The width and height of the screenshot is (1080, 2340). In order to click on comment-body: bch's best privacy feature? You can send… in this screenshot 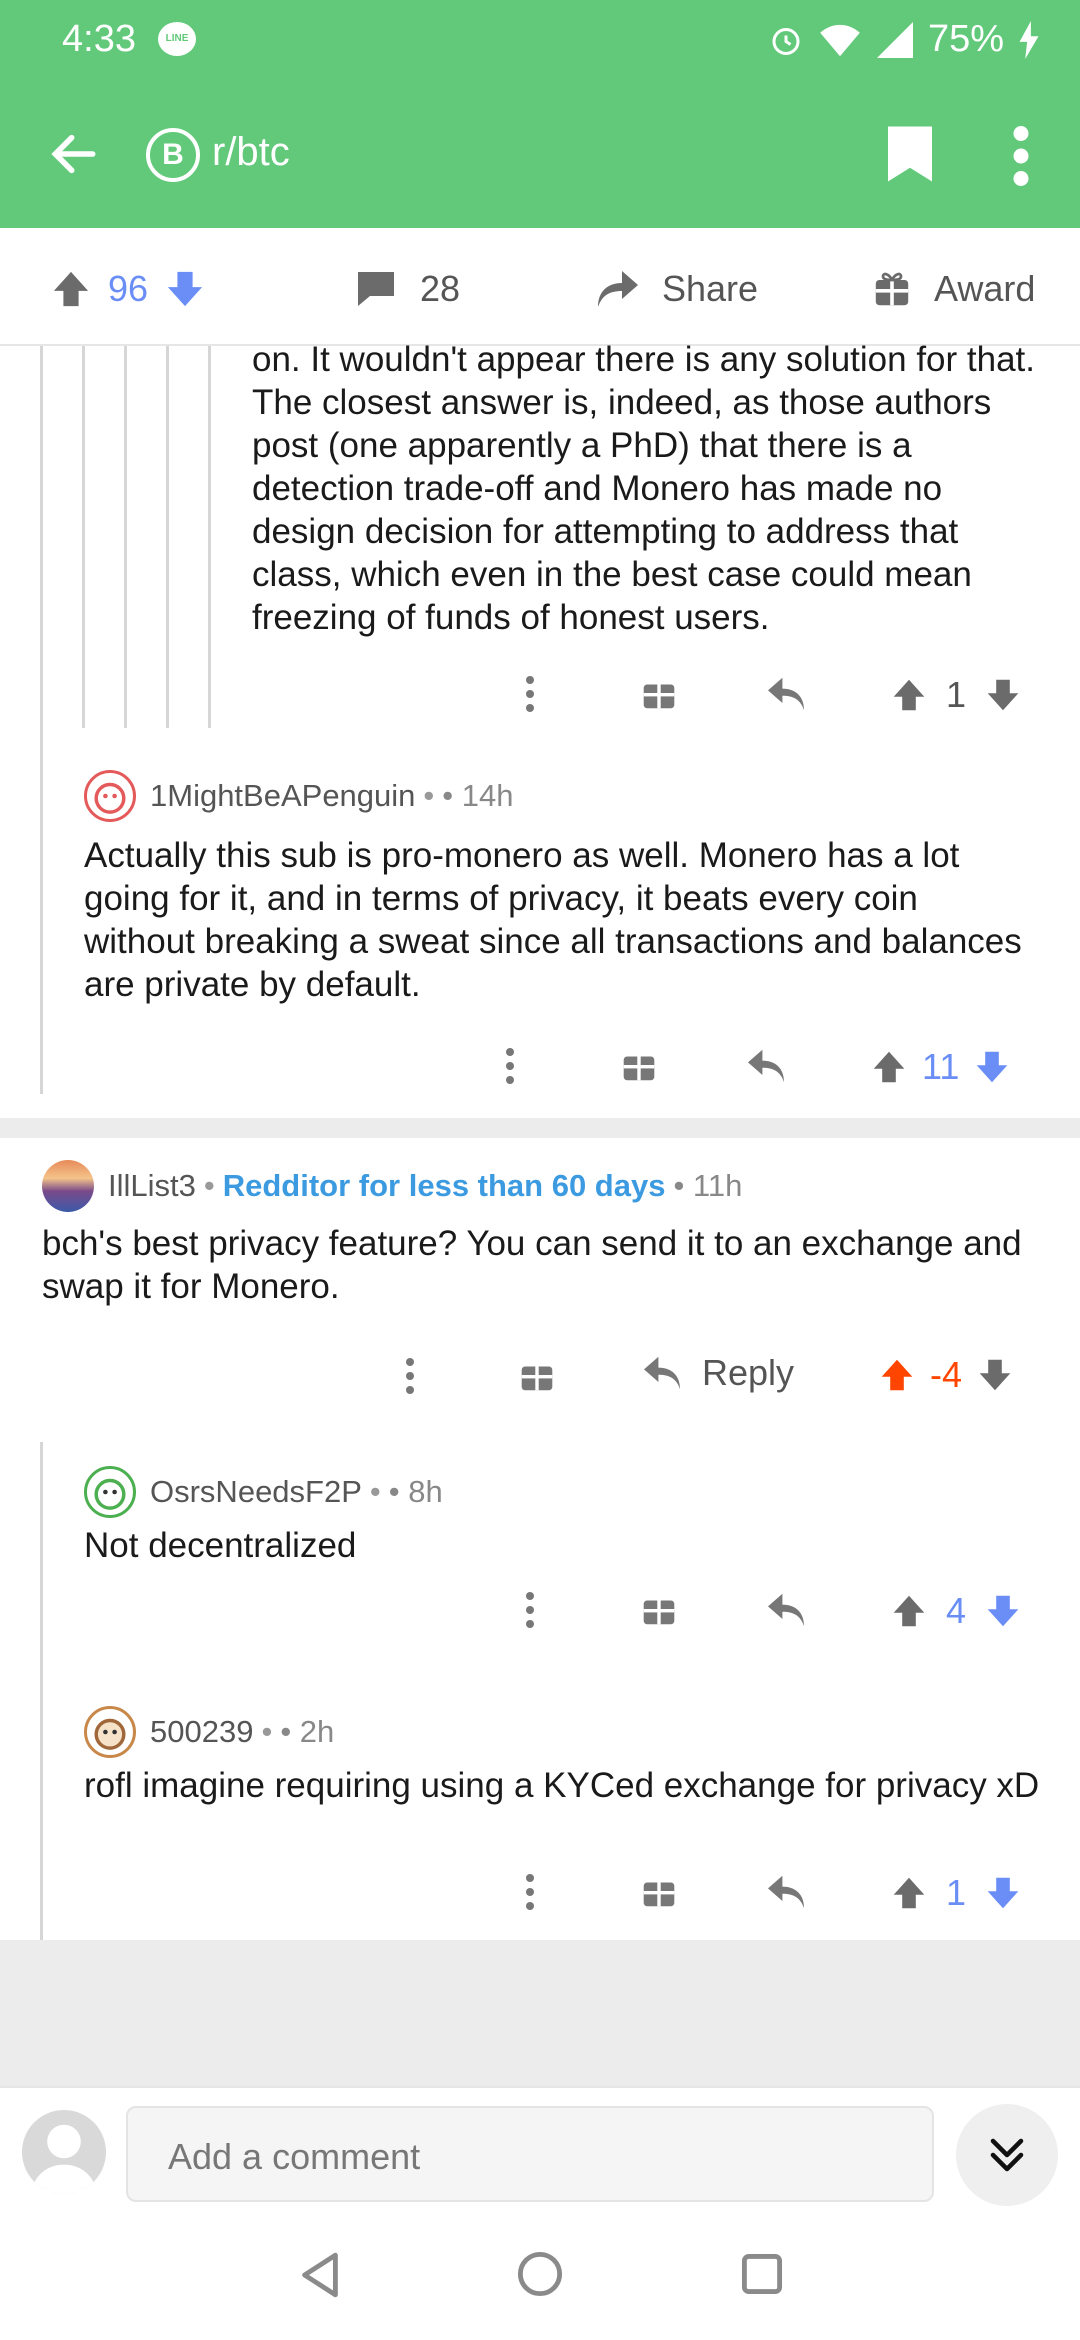, I will do `click(532, 1265)`.